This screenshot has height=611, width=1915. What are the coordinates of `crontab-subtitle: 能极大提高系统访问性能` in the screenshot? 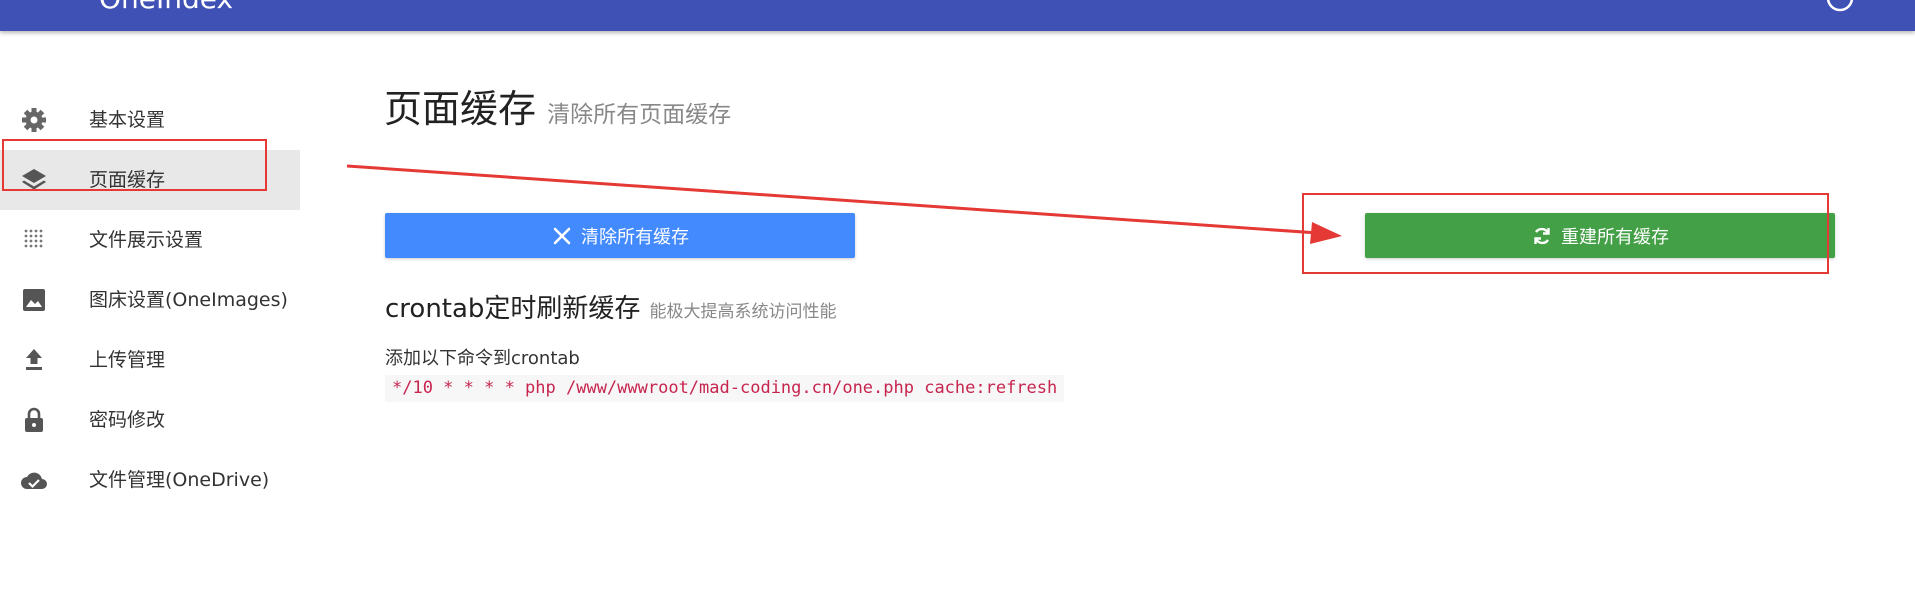 It's located at (743, 312).